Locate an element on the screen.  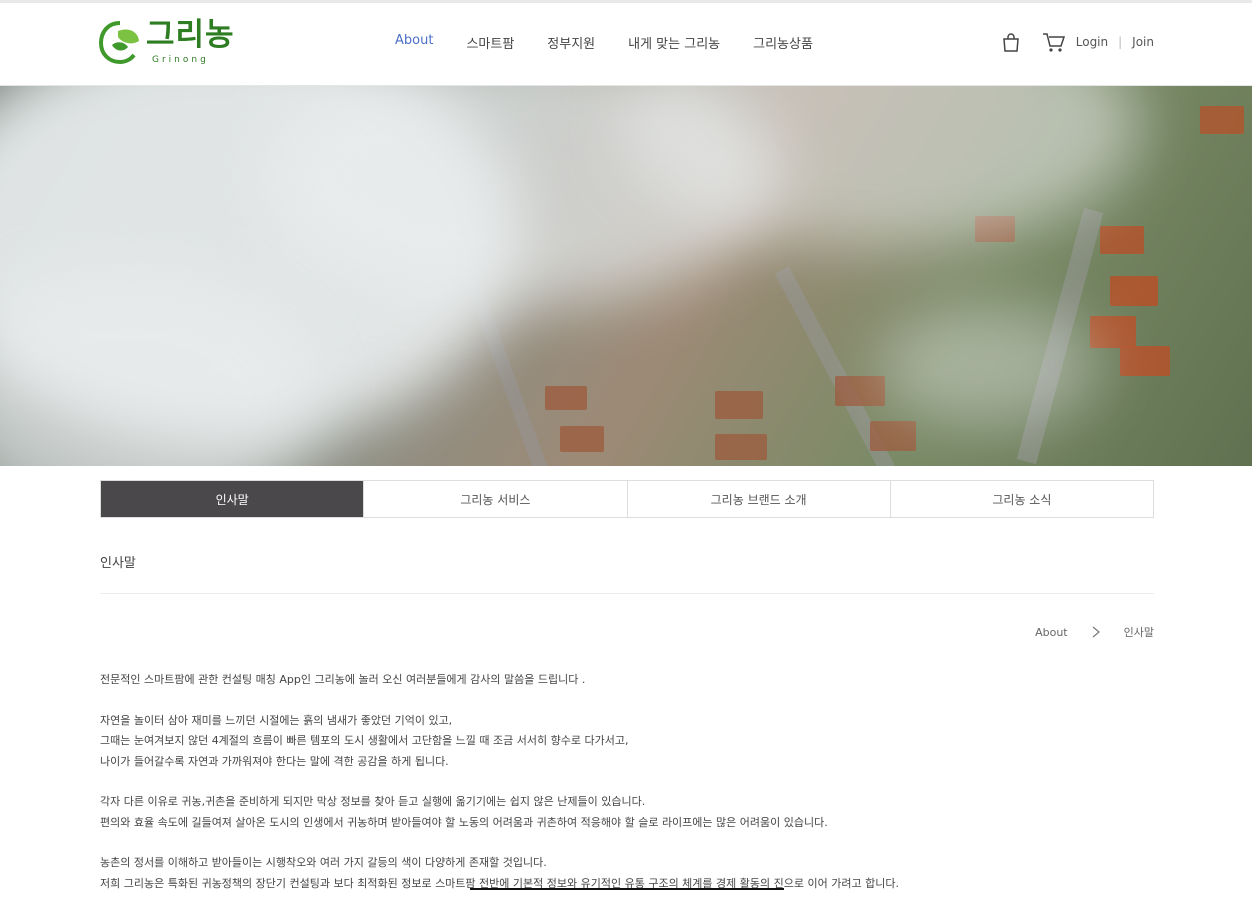
nav-item-products: 그리농상품 is located at coordinates (783, 42).